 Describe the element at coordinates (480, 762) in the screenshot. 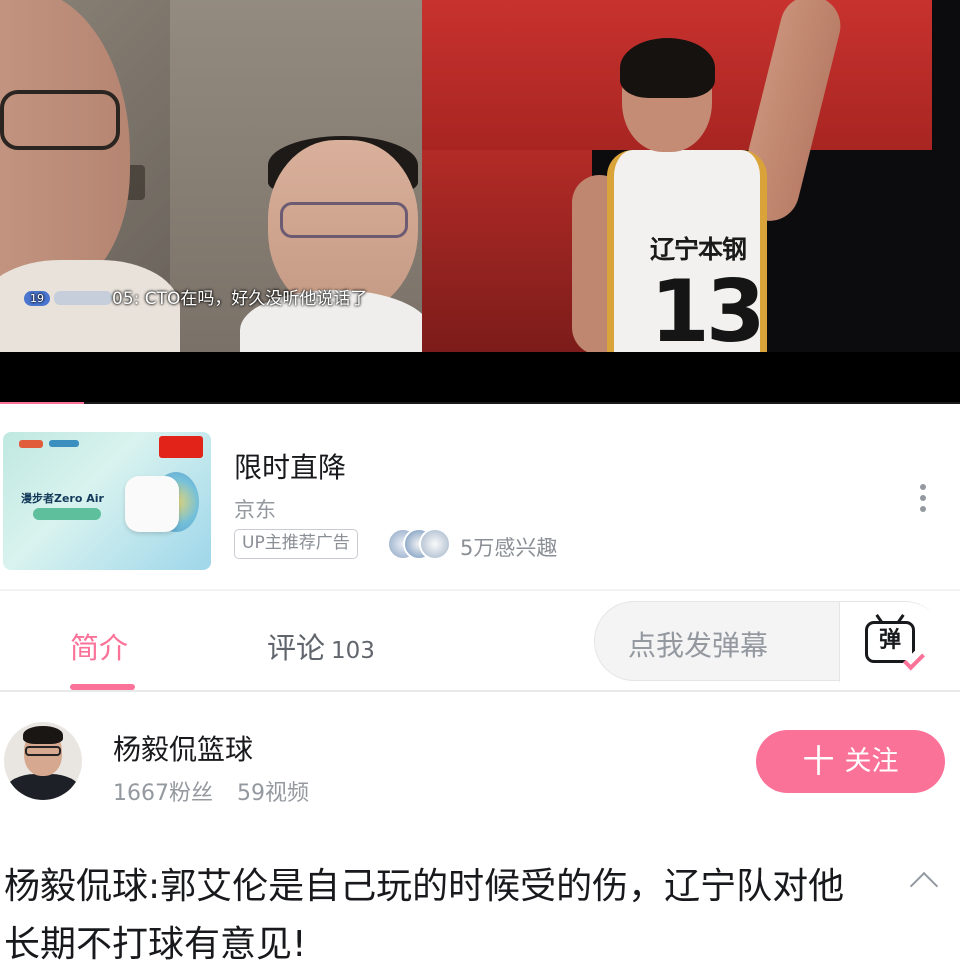

I see `uploader-info: 杨毅侃篮球 1667粉丝 59视频 十关注` at that location.